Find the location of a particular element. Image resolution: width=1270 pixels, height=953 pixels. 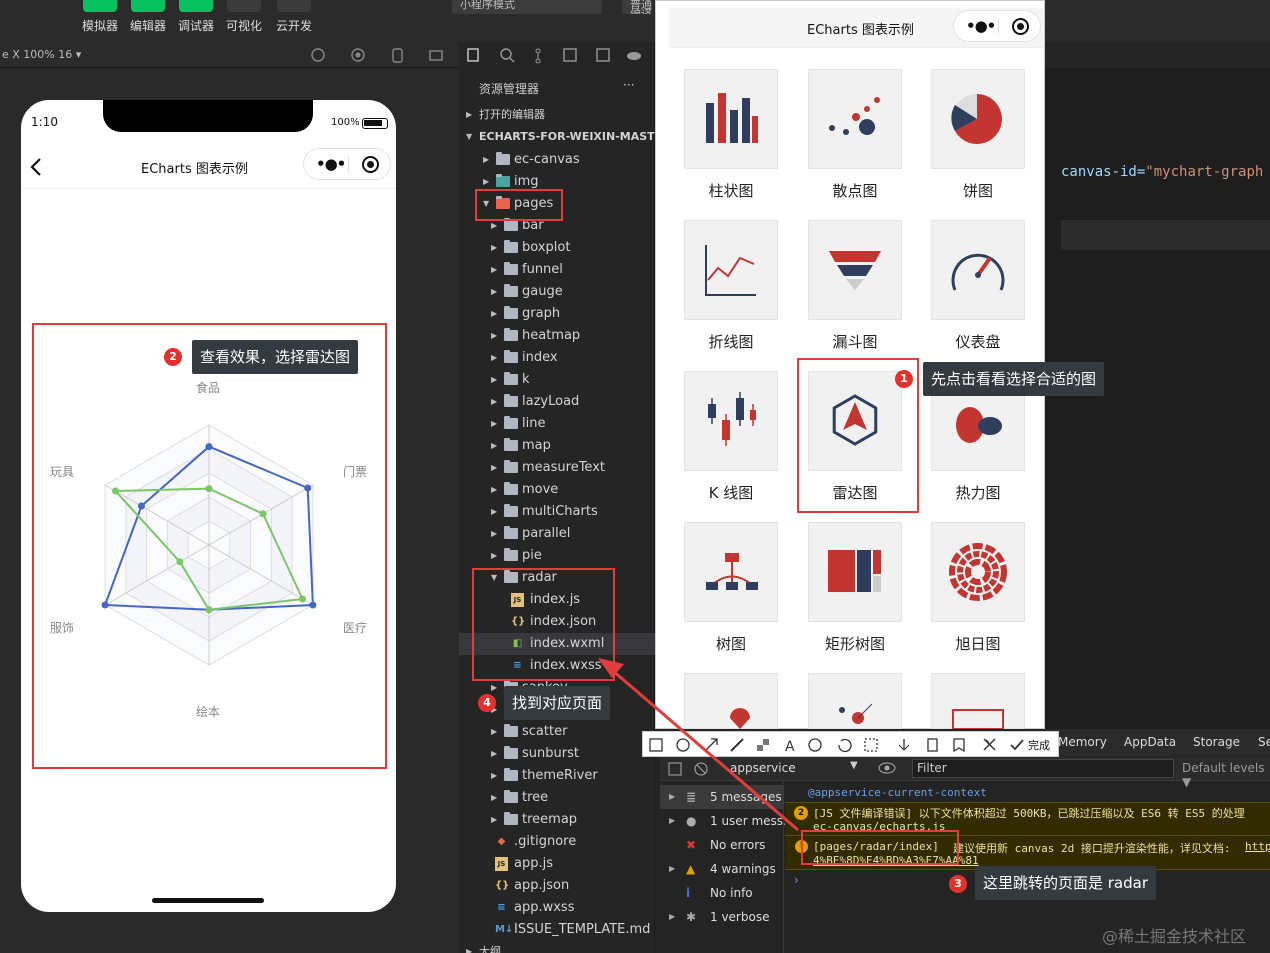

levels-select: Default levels ▼ is located at coordinates (1226, 775).